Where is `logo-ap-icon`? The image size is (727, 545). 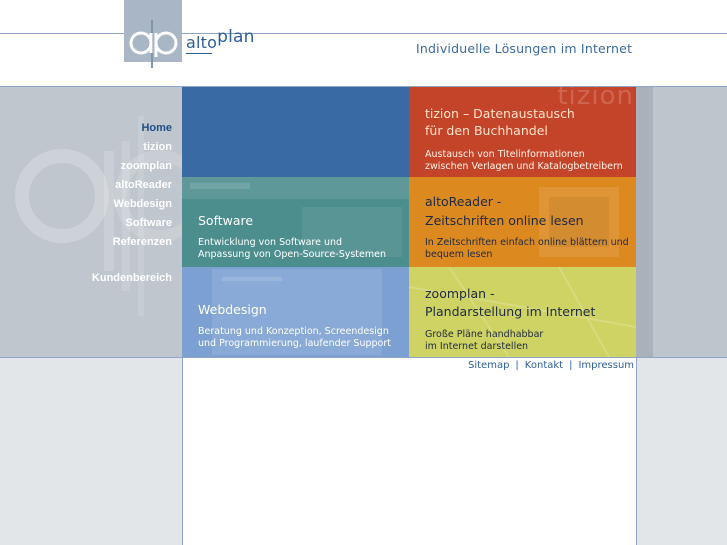
logo-ap-icon is located at coordinates (154, 43).